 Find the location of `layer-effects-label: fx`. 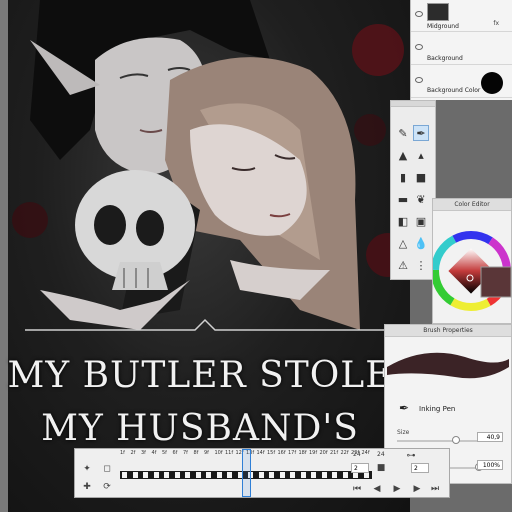

layer-effects-label: fx is located at coordinates (496, 23).